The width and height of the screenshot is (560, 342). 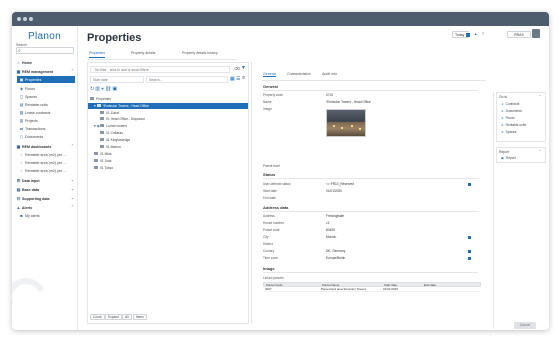 I want to click on tree-item: ▾ ◉ Lumen towers, so click(x=168, y=126).